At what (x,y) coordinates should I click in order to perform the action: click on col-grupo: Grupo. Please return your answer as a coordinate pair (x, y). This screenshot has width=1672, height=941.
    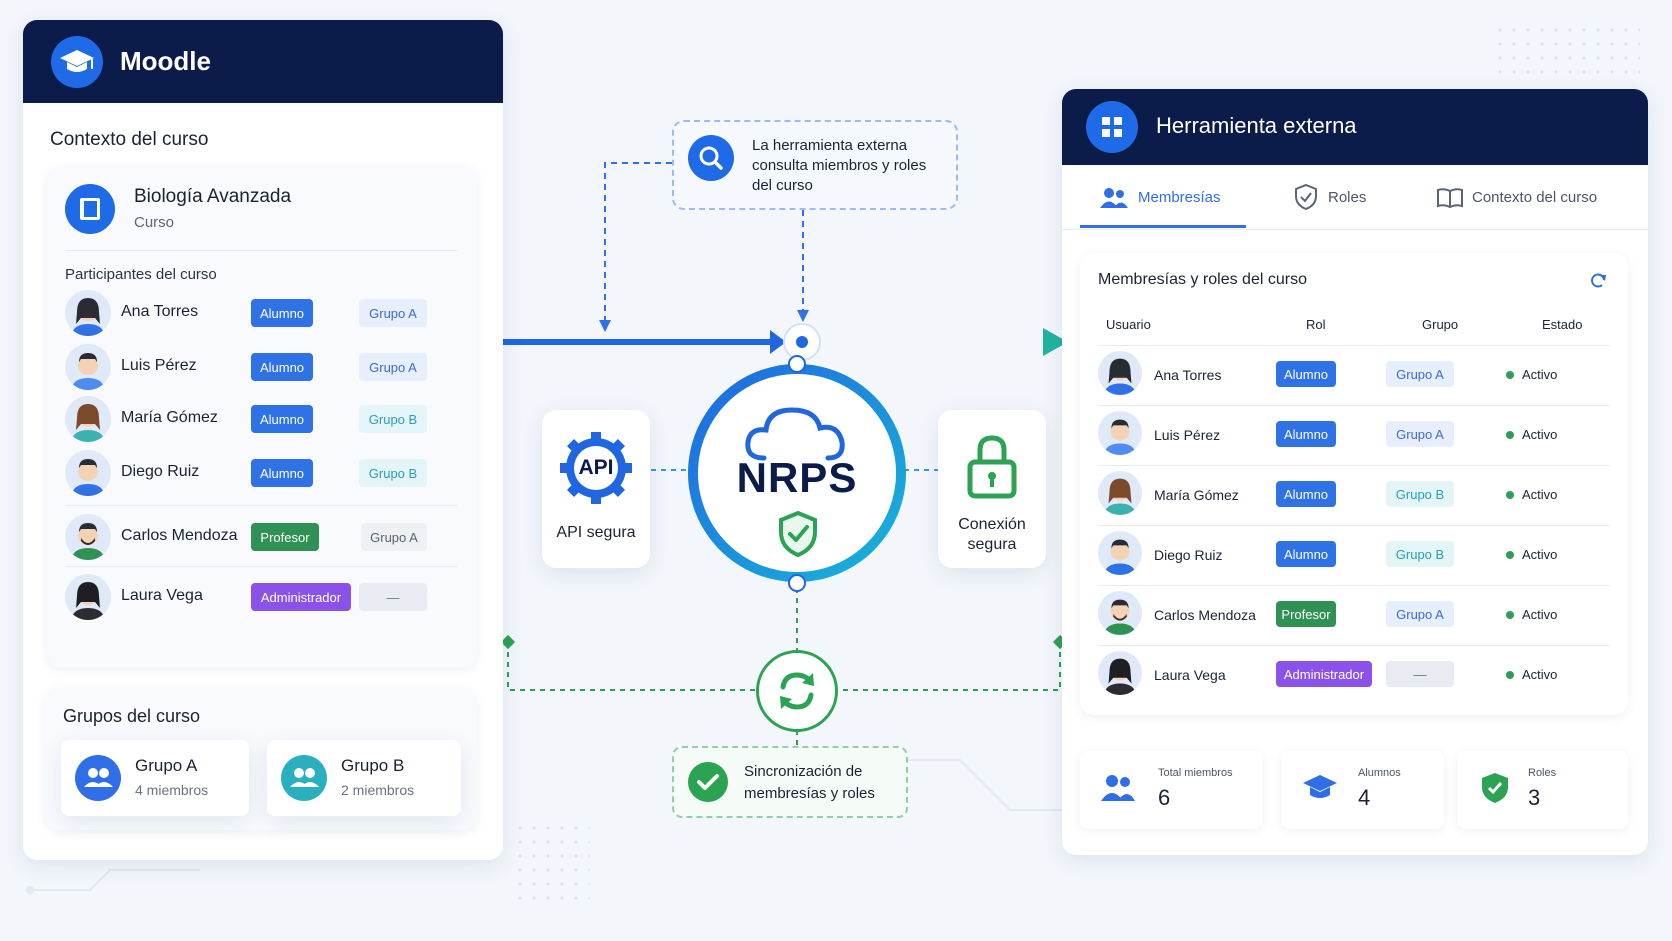
    Looking at the image, I should click on (1440, 324).